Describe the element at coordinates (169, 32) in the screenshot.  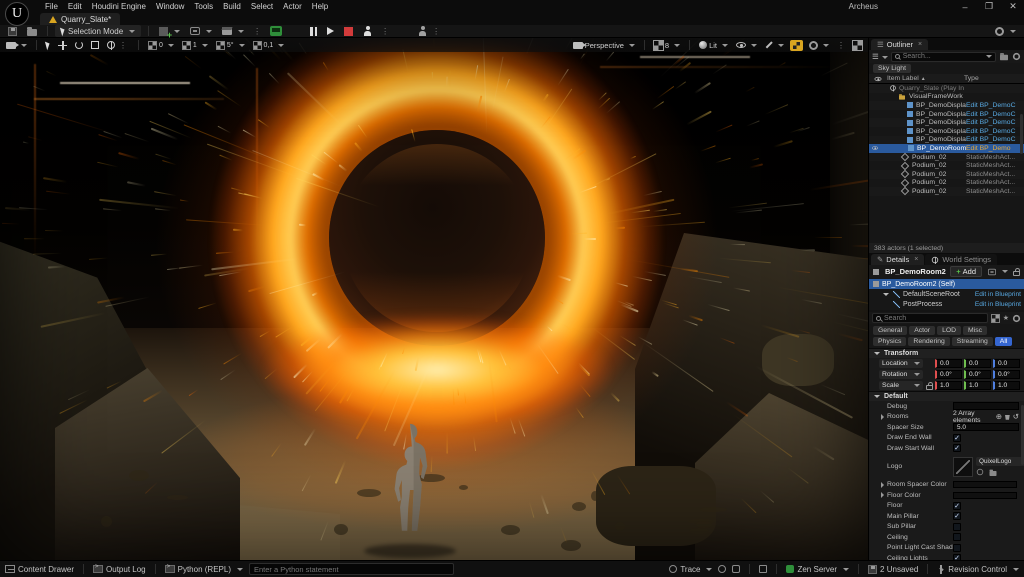
I see `add-actor-button` at that location.